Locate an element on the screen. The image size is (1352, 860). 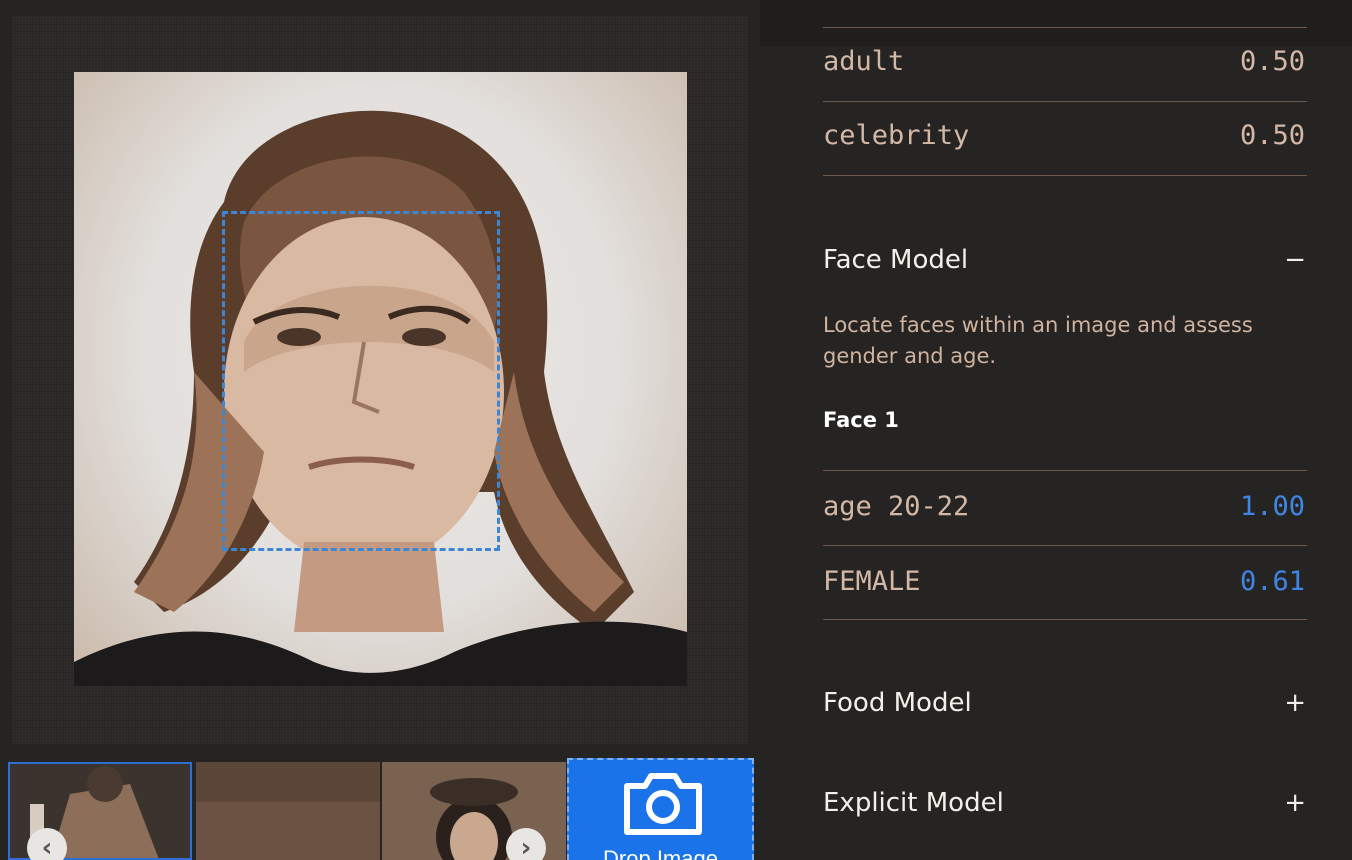
face-model-title: Face Model is located at coordinates (895, 260).